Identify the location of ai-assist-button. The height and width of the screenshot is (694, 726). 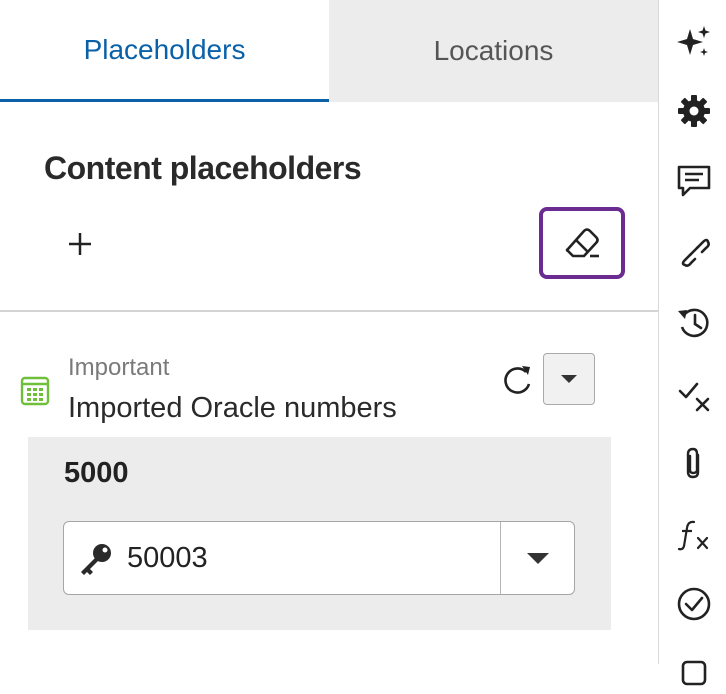
(694, 42).